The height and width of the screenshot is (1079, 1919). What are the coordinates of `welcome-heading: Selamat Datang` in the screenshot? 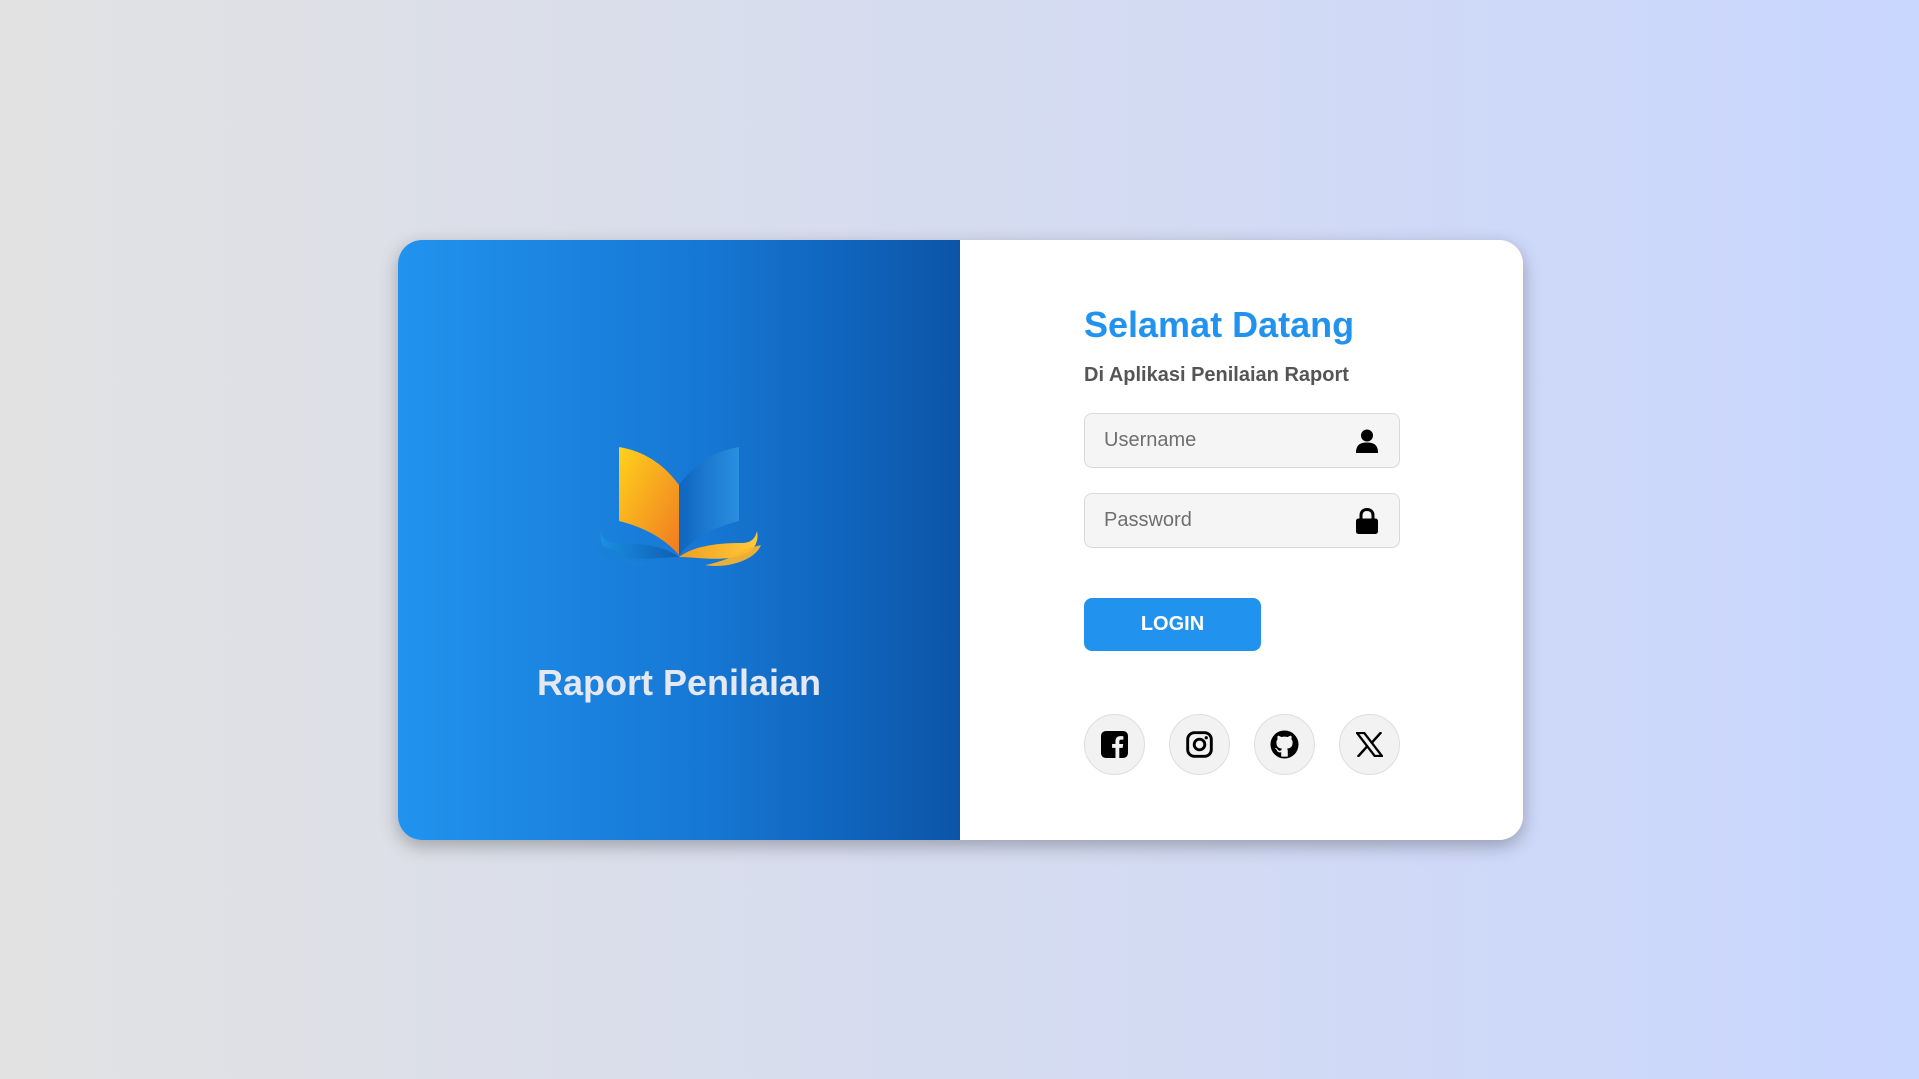 It's located at (1219, 324).